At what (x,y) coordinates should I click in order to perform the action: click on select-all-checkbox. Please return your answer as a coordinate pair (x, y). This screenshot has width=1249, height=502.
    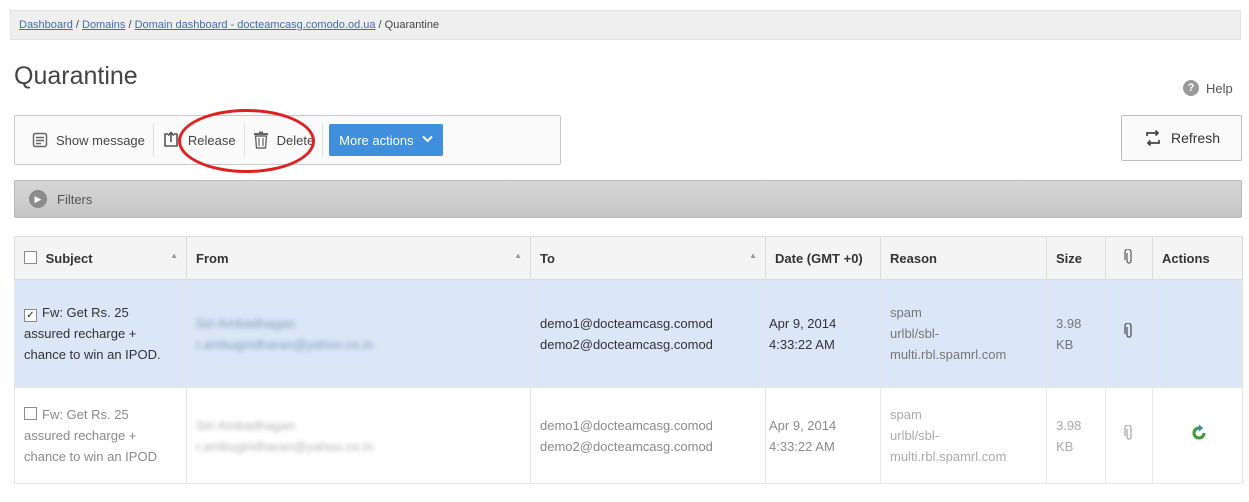
    Looking at the image, I should click on (30, 257).